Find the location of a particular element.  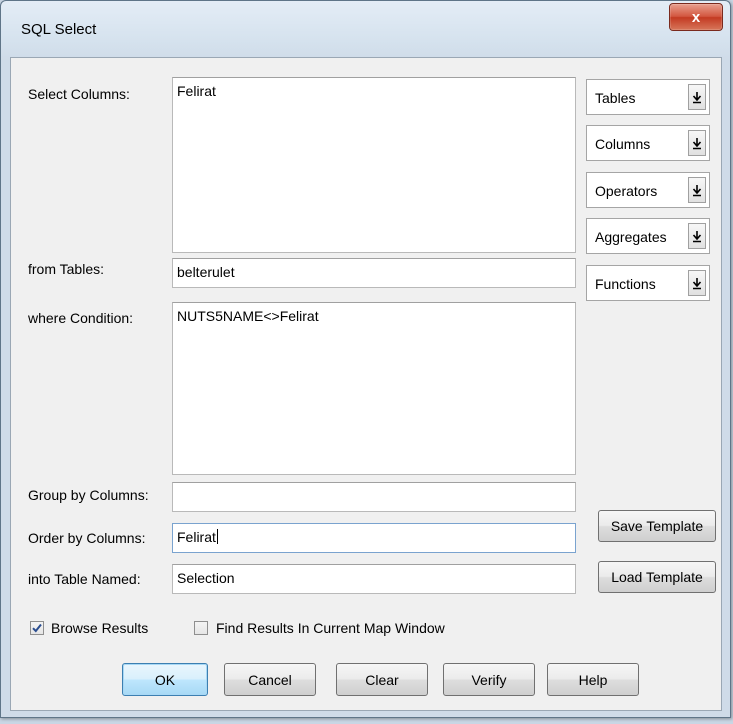

close-button: x is located at coordinates (696, 17).